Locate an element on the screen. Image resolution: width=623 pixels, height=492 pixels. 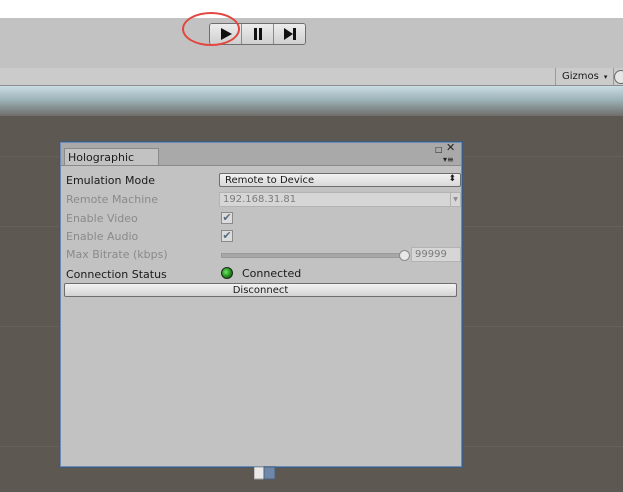
enable-audio-checkbox: ✔ is located at coordinates (227, 236).